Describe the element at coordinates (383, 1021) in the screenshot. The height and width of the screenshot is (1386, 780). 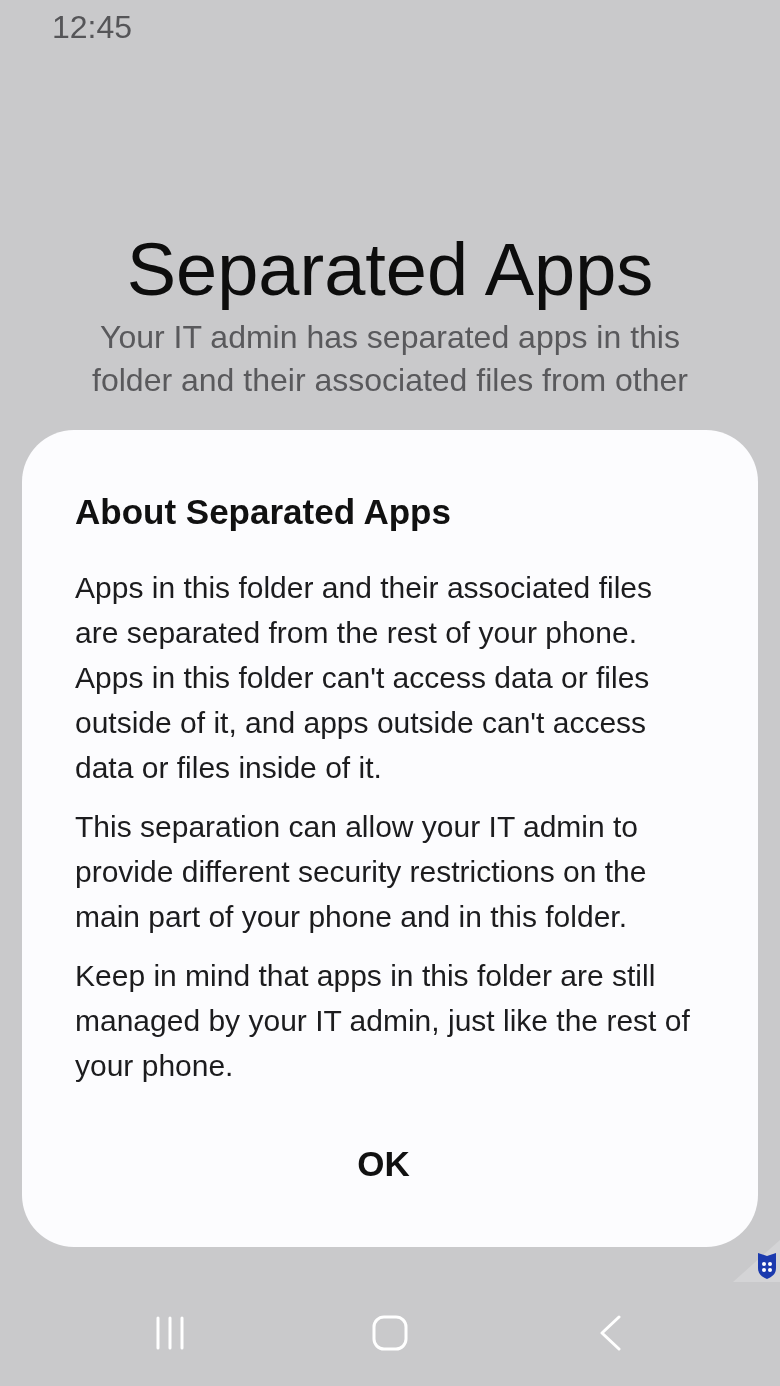
I see `dialog-paragraph: Keep in mind that apps in this folder are still managed by your IT admin, just like the rest of your phone.` at that location.